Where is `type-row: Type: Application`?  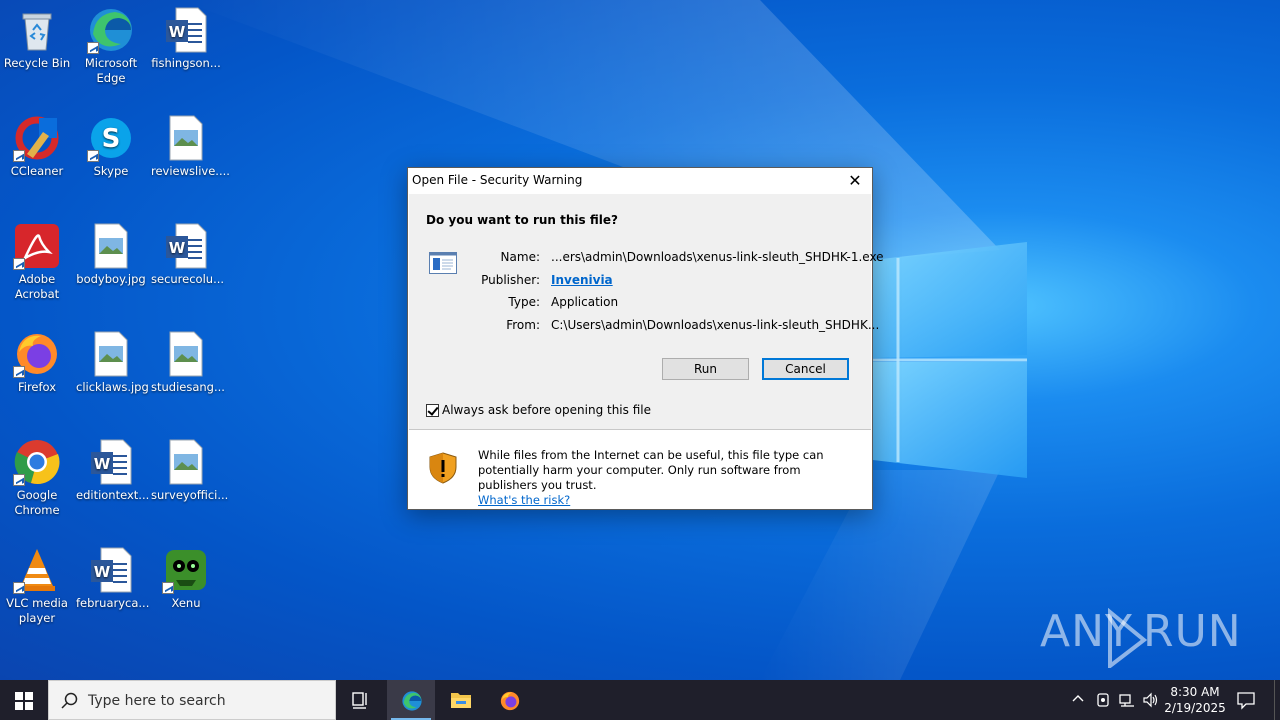 type-row: Type: Application is located at coordinates (640, 304).